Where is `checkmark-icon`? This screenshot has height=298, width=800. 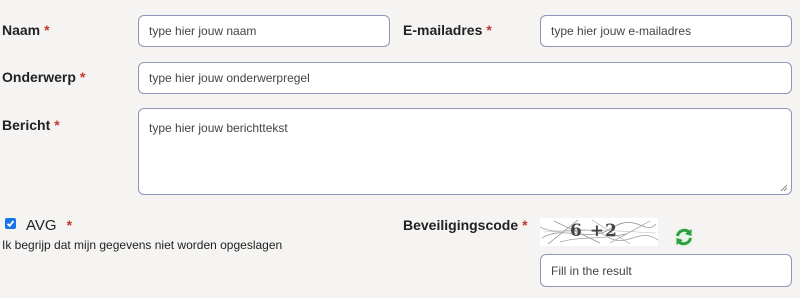 checkmark-icon is located at coordinates (10, 224).